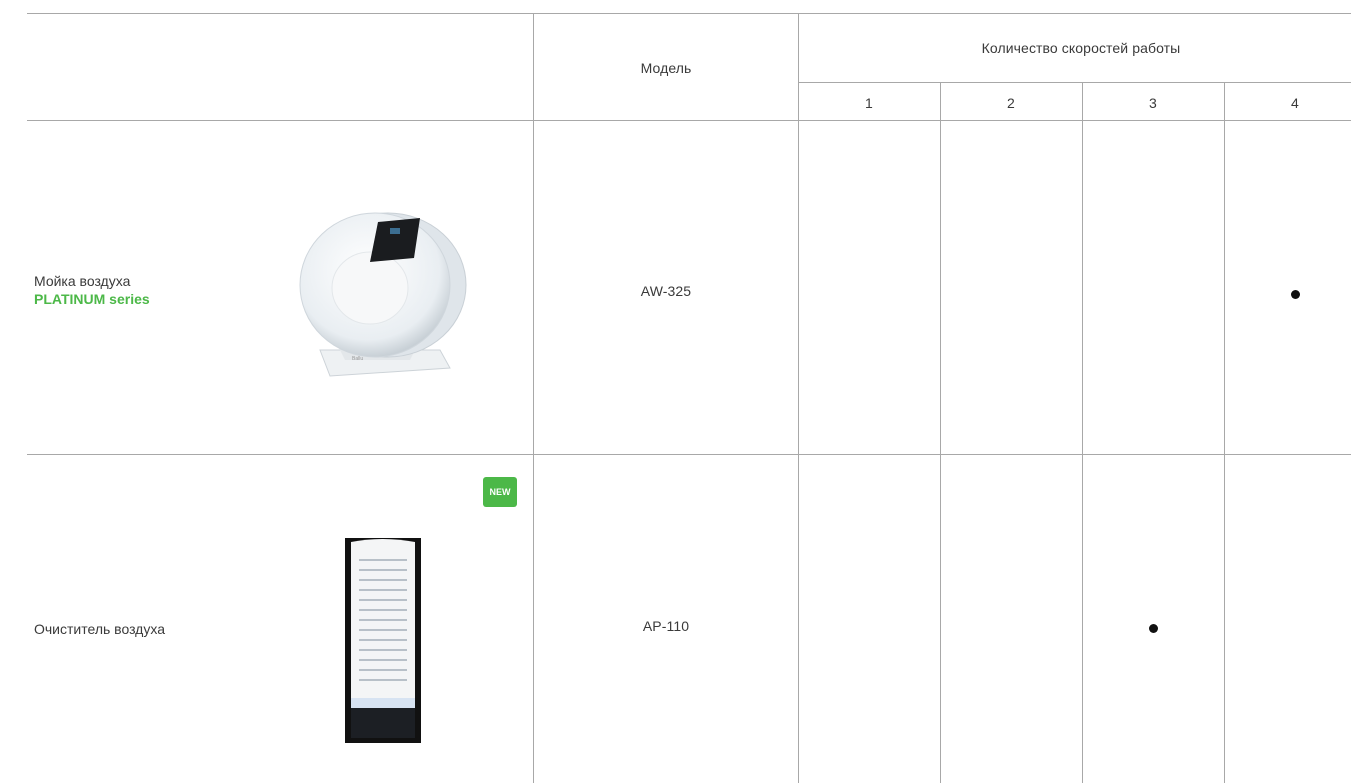 Image resolution: width=1351 pixels, height=783 pixels. What do you see at coordinates (357, 359) in the screenshot?
I see `svg-text: Ballu` at bounding box center [357, 359].